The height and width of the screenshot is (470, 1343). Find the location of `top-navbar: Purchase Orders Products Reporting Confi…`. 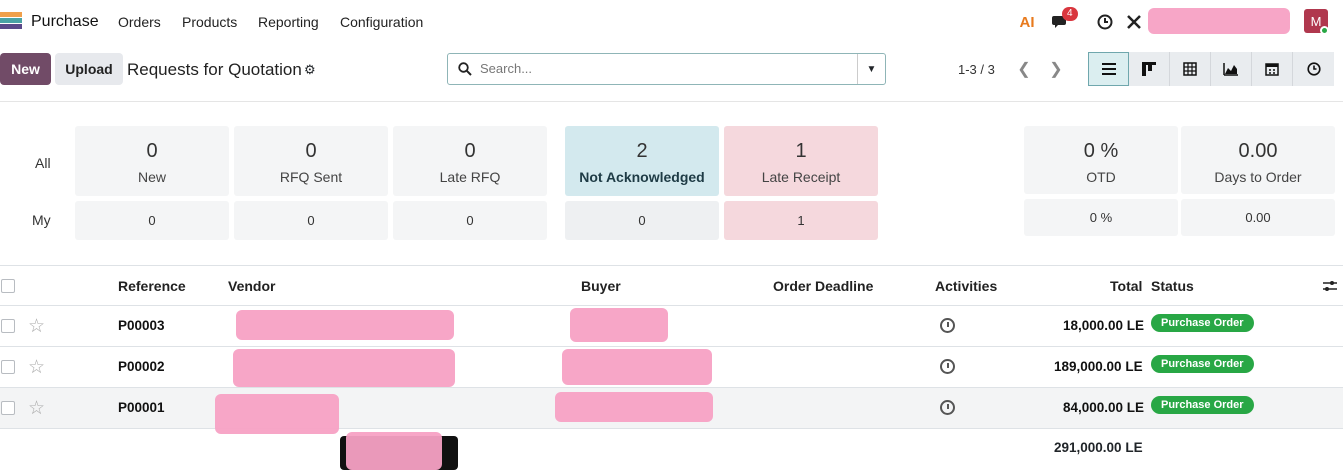

top-navbar: Purchase Orders Products Reporting Confi… is located at coordinates (671, 22).